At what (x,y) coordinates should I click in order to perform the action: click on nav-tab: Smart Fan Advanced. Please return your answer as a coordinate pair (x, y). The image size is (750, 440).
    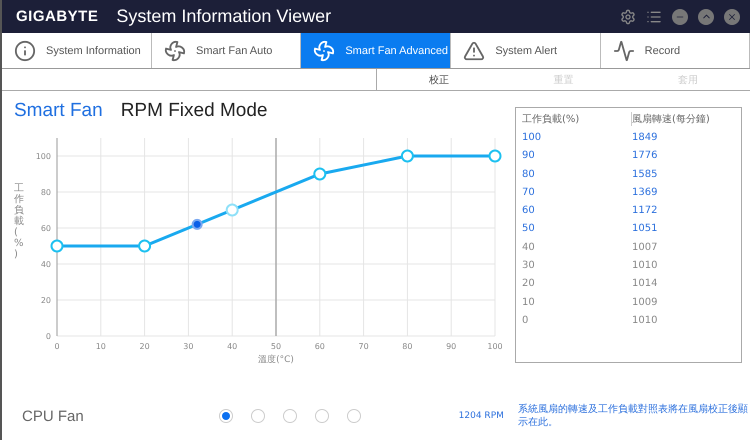
    Looking at the image, I should click on (376, 50).